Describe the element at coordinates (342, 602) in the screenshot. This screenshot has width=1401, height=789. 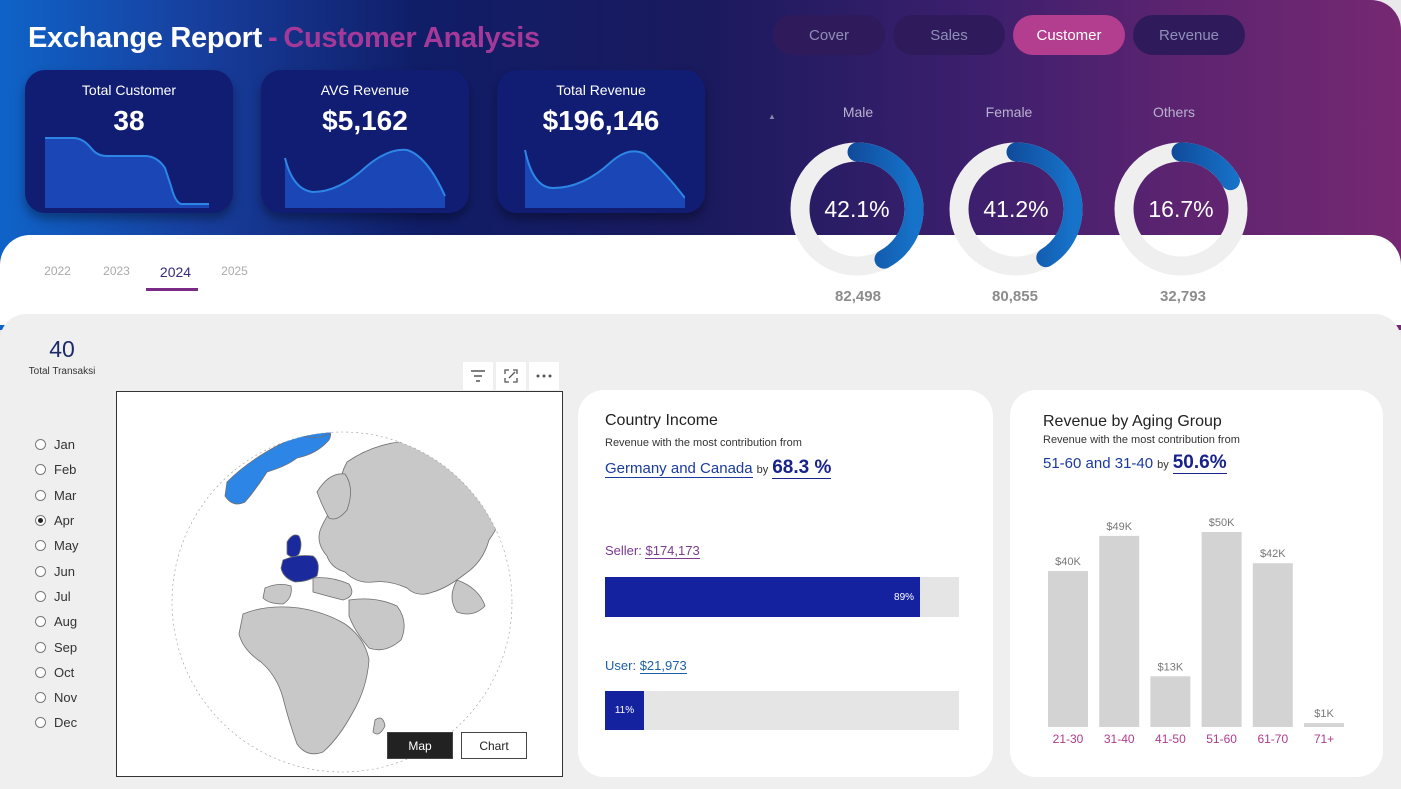
I see `globe-map-drawing` at that location.